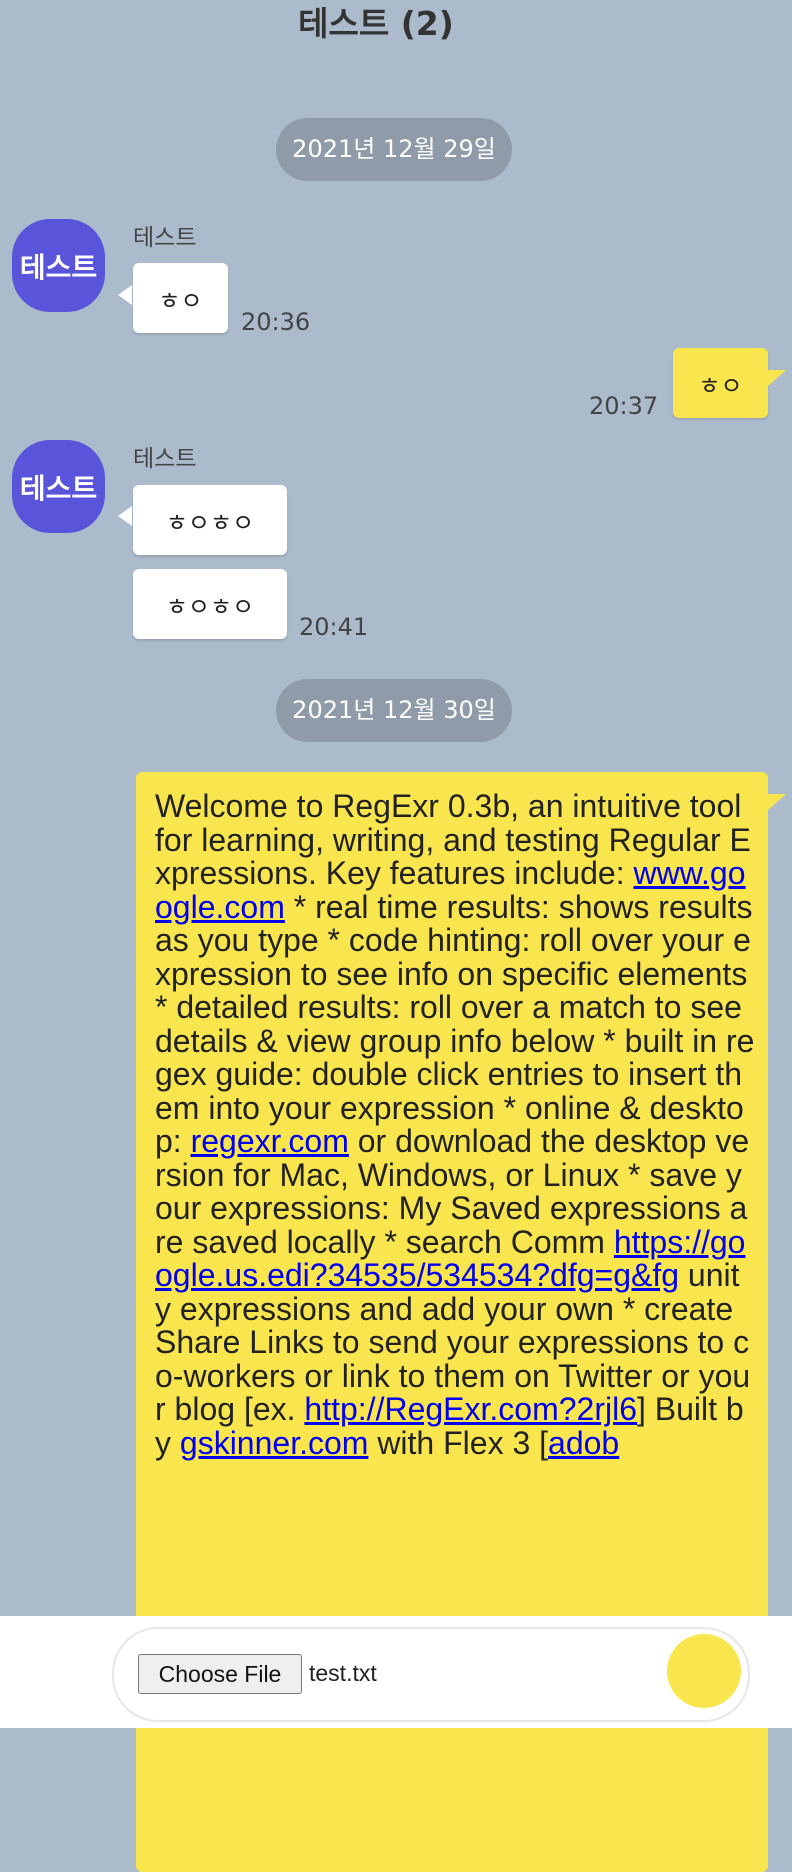 The image size is (792, 1872). I want to click on selected-file-name: test.txt, so click(343, 1673).